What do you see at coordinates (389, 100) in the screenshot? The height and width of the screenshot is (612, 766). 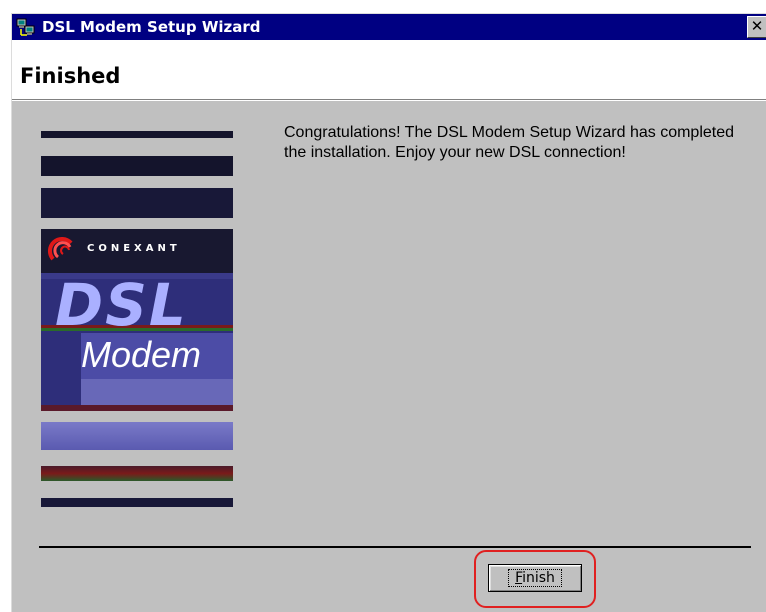 I see `header-divider` at bounding box center [389, 100].